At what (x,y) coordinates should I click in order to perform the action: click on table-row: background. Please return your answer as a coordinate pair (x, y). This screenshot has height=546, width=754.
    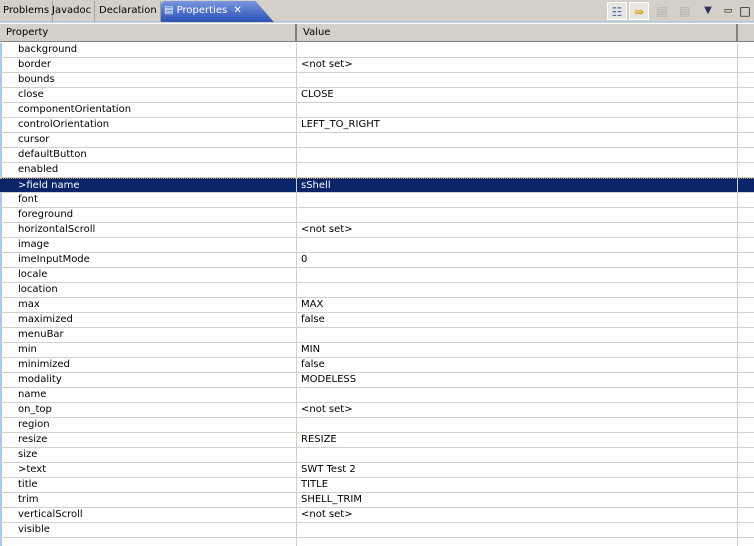
    Looking at the image, I should click on (377, 50).